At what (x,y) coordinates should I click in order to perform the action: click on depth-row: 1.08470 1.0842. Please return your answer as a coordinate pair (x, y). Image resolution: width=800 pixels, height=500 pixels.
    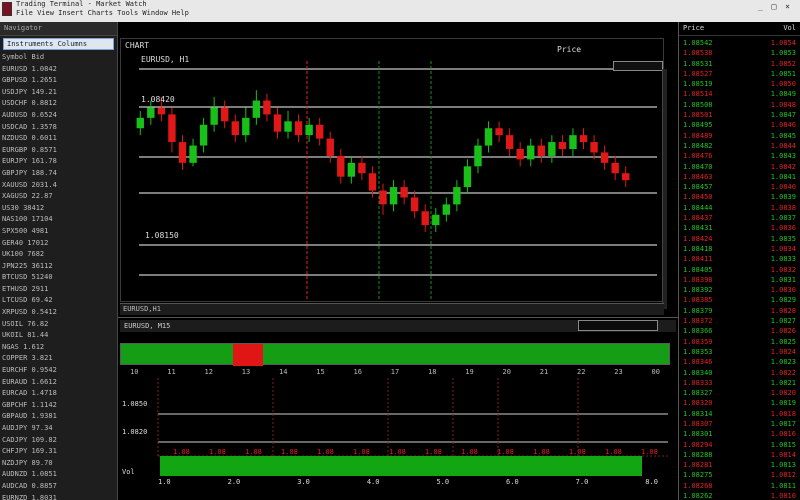
    Looking at the image, I should click on (739, 168).